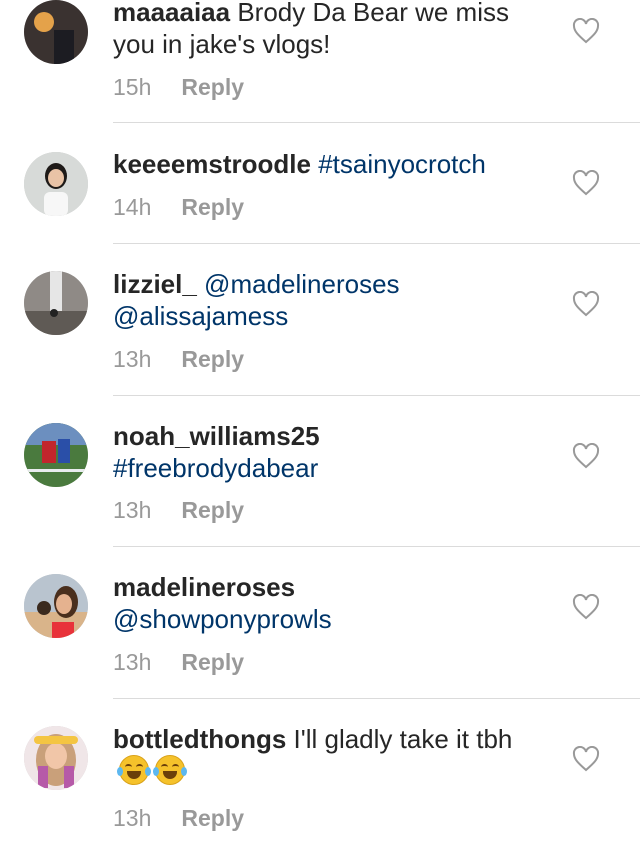 The width and height of the screenshot is (640, 853). I want to click on comment-meta: 15h Reply, so click(178, 87).